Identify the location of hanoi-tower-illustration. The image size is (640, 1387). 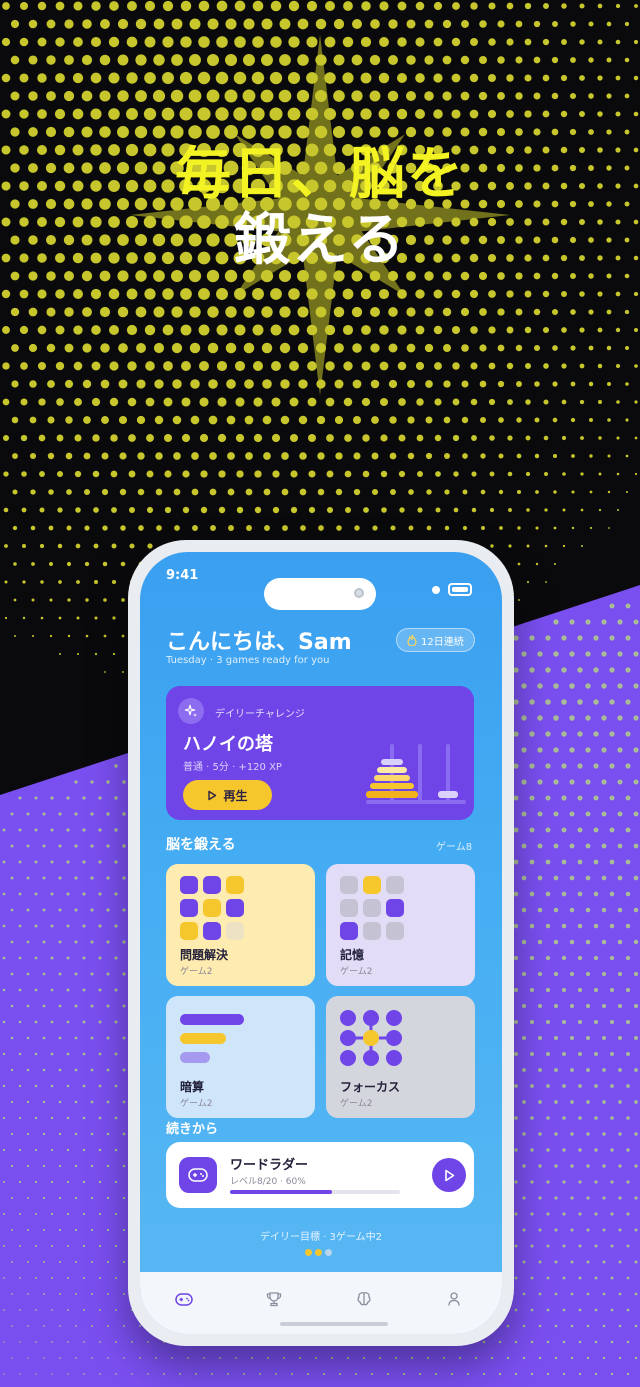
(416, 774).